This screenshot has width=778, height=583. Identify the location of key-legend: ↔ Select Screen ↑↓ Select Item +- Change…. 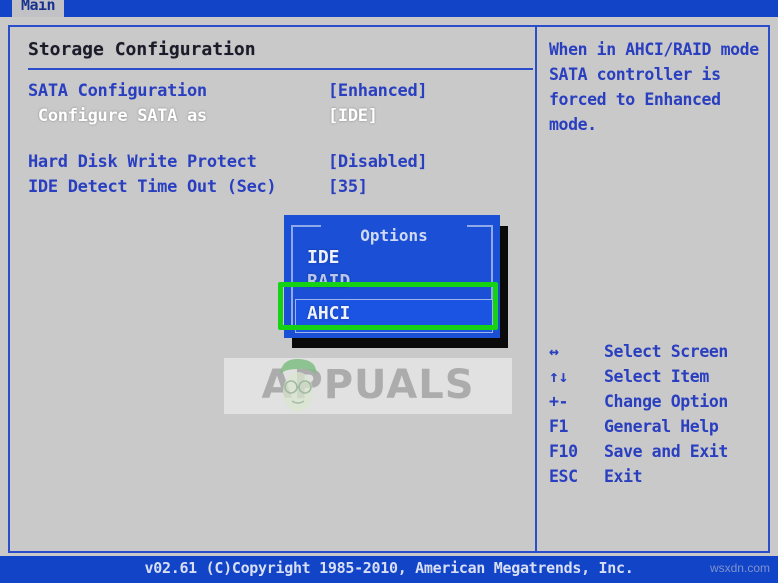
(659, 414).